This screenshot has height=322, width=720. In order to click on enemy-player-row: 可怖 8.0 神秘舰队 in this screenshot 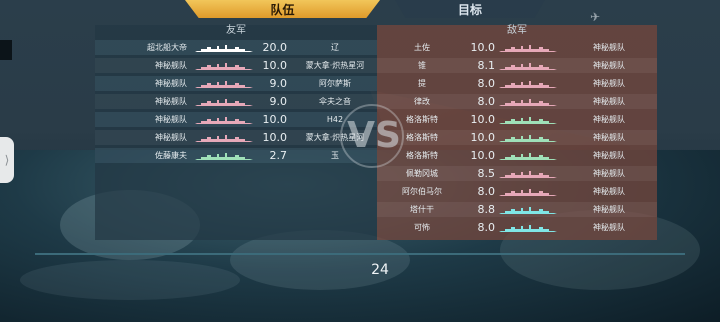, I will do `click(517, 227)`.